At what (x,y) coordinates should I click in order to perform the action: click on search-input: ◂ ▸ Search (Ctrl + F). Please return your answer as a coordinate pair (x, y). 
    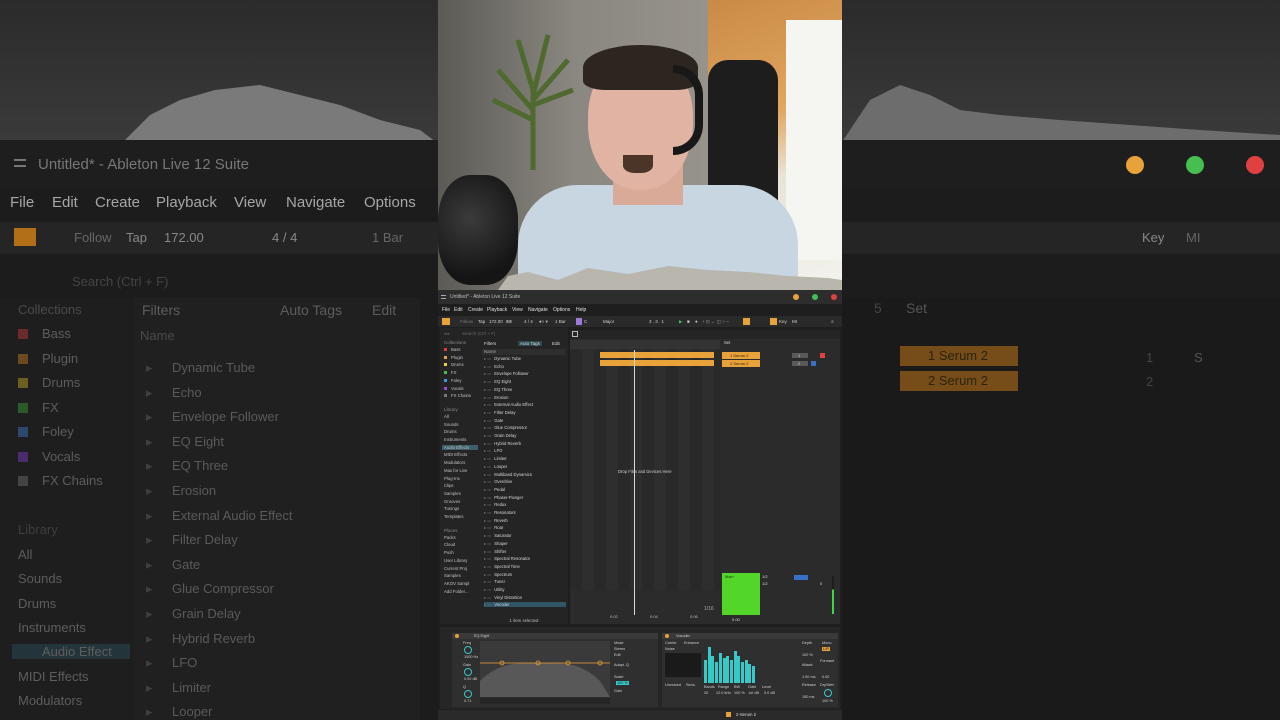
    Looking at the image, I should click on (504, 334).